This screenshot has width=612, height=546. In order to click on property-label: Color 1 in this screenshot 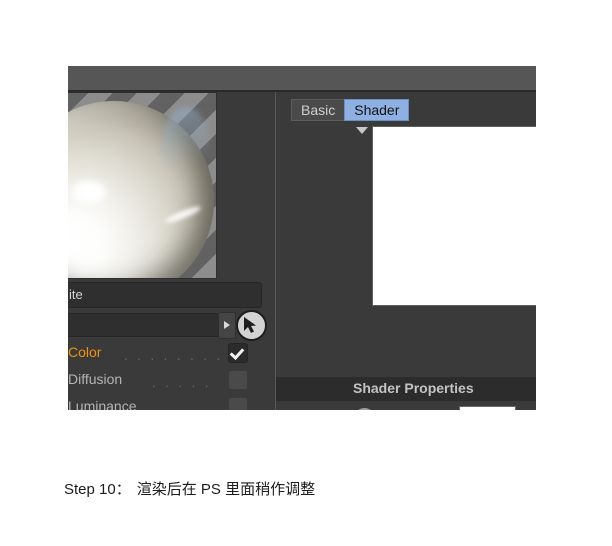, I will do `click(402, 408)`.